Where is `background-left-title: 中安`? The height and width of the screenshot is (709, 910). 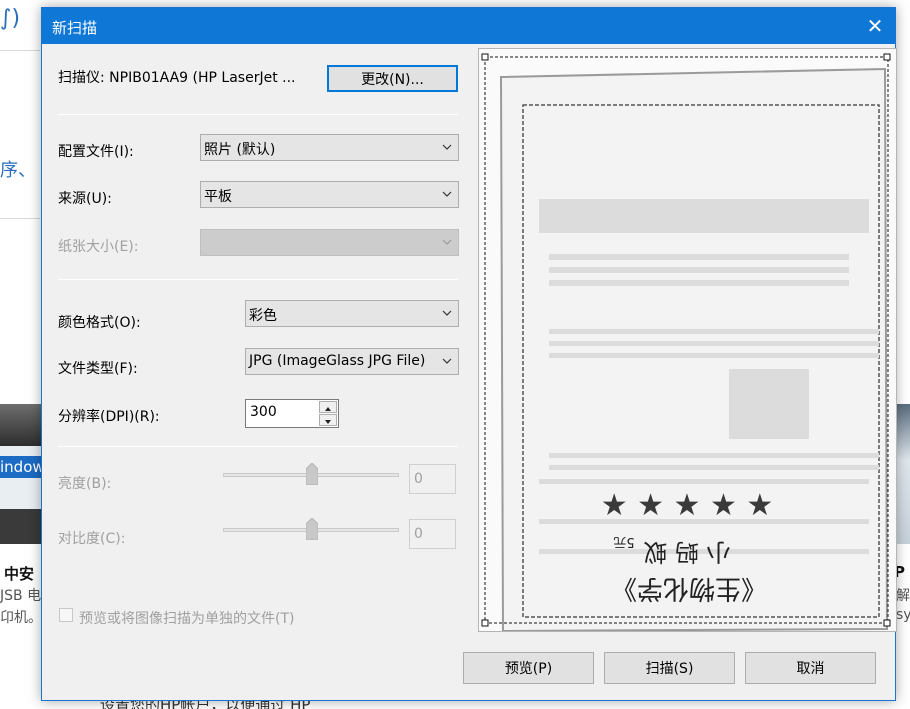 background-left-title: 中安 is located at coordinates (19, 574).